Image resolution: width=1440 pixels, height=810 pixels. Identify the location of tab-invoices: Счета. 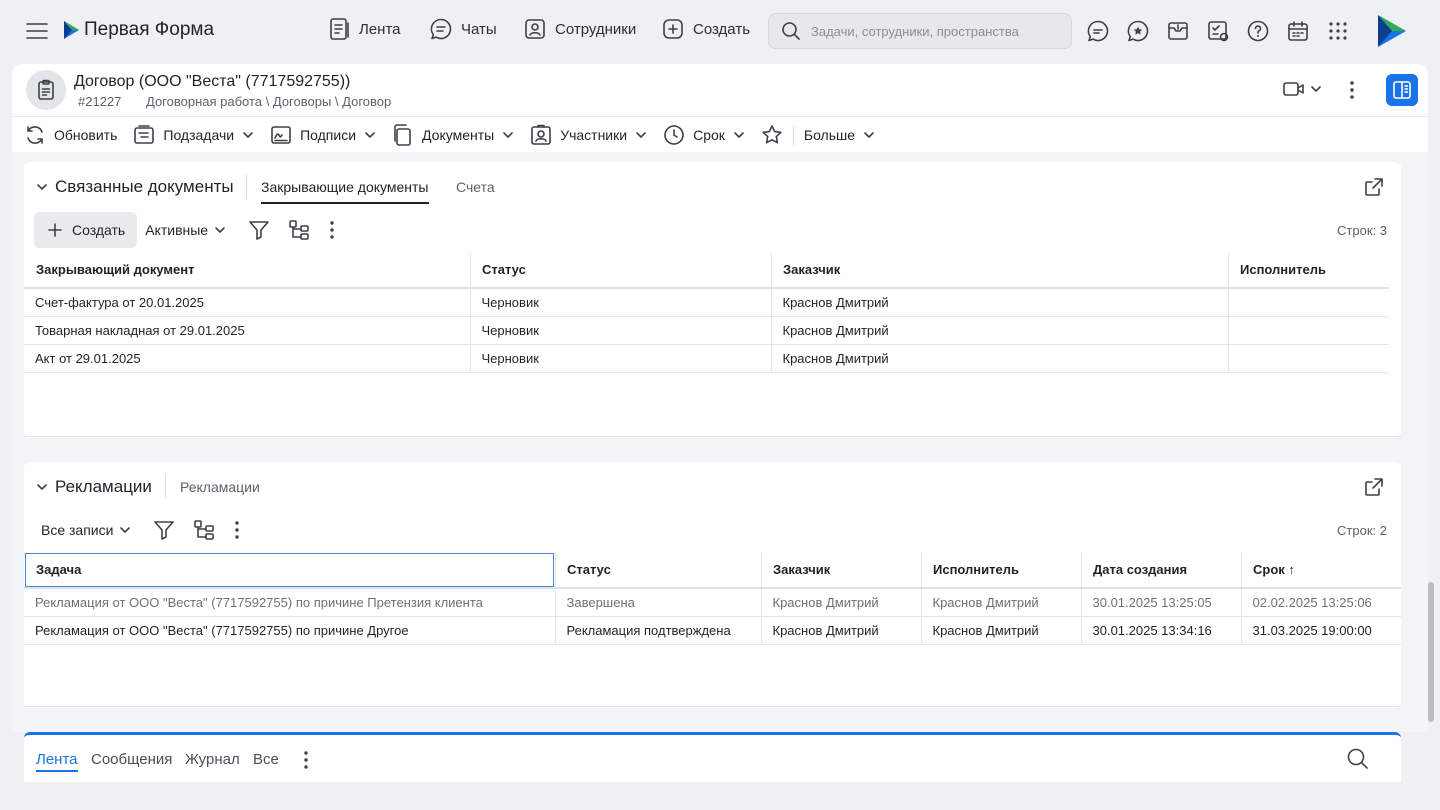
(475, 187).